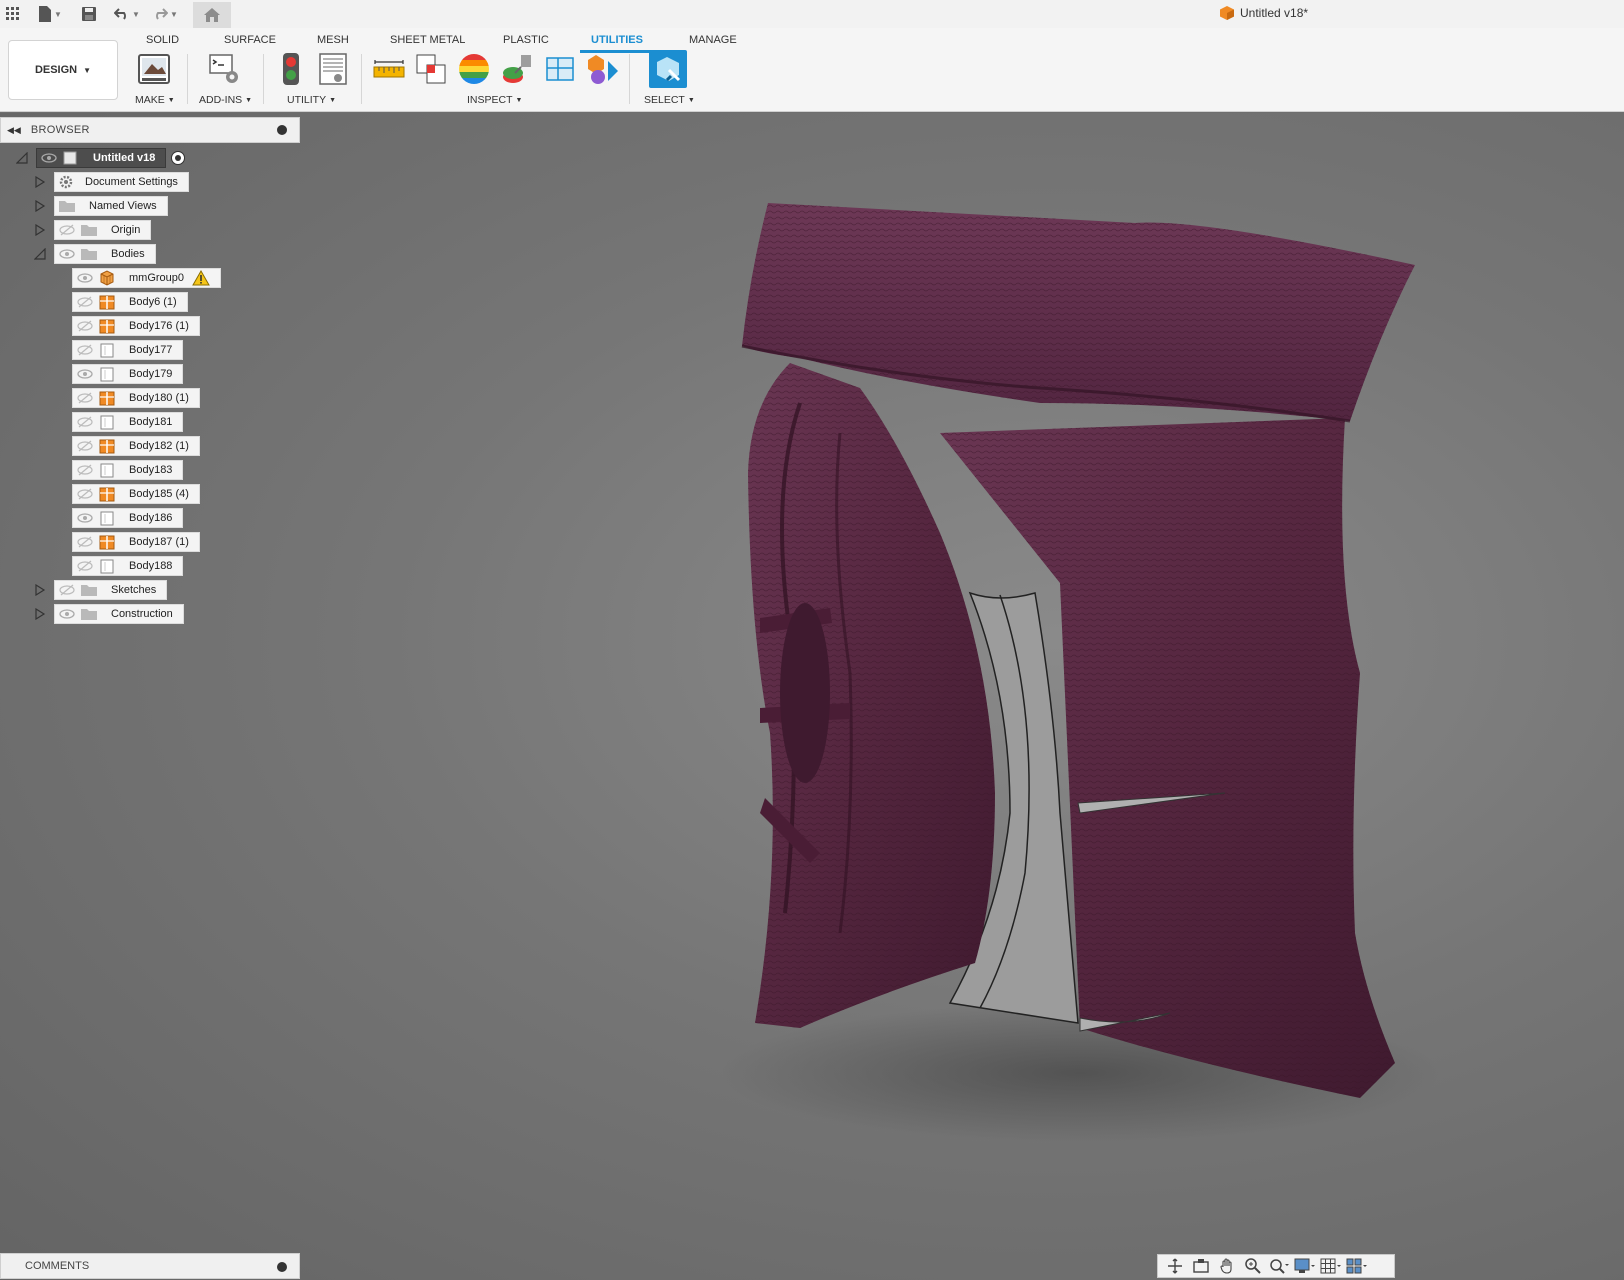 This screenshot has width=1624, height=1280. What do you see at coordinates (50, 14) in the screenshot?
I see `file-menu-icon: ▼` at bounding box center [50, 14].